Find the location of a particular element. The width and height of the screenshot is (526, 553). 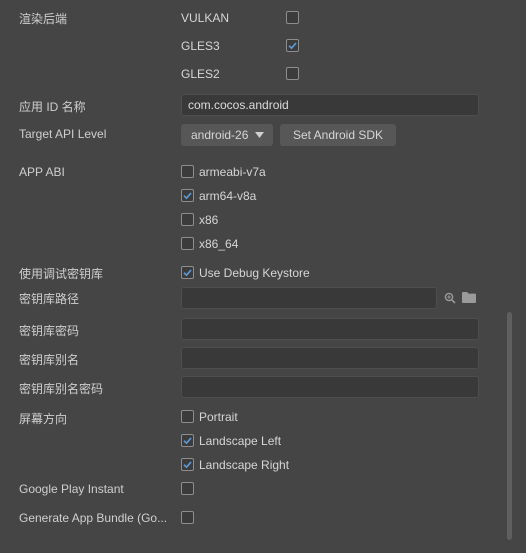

package-name-input is located at coordinates (330, 105).